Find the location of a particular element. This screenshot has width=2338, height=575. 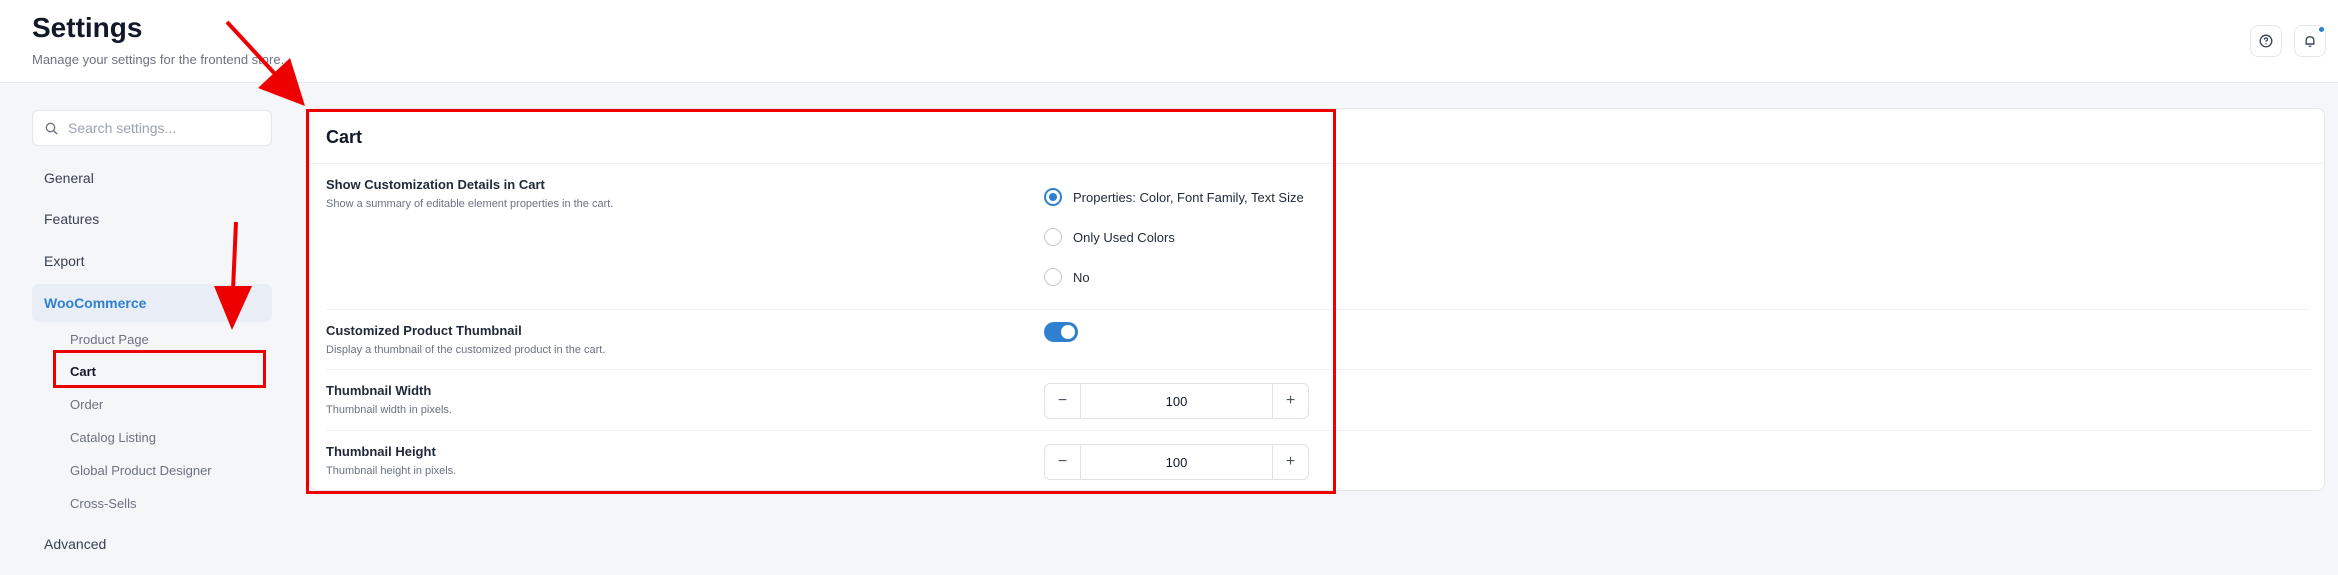

search-icon is located at coordinates (51, 128).